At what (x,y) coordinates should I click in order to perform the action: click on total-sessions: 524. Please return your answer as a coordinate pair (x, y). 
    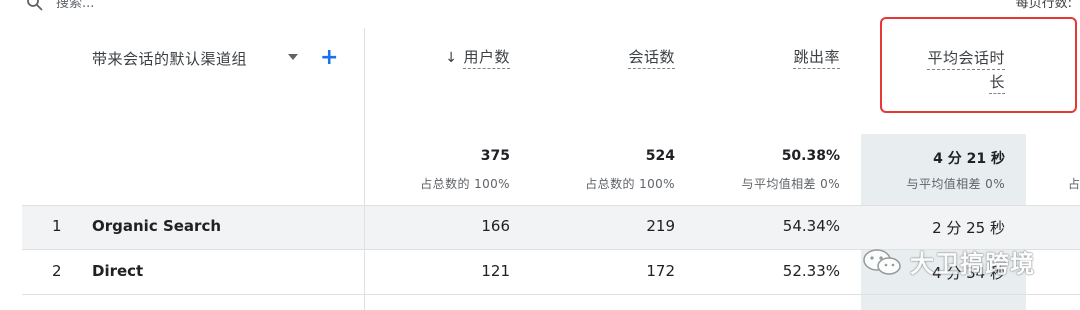
    Looking at the image, I should click on (660, 156).